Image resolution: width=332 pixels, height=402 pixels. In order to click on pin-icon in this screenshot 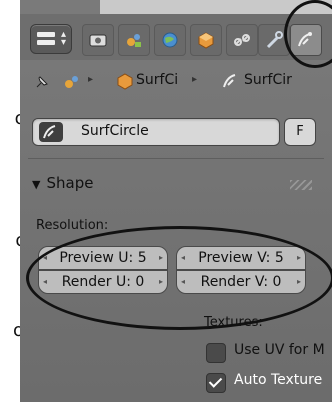, I will do `click(41, 83)`.